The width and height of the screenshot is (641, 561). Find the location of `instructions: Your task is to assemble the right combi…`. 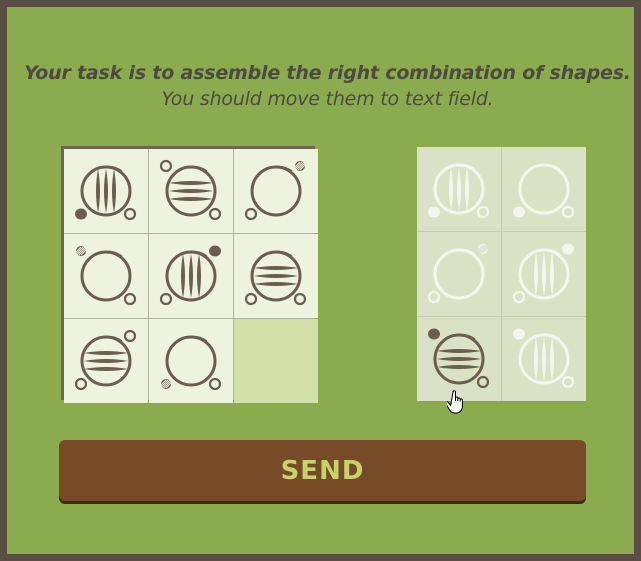

instructions: Your task is to assemble the right combi… is located at coordinates (324, 86).